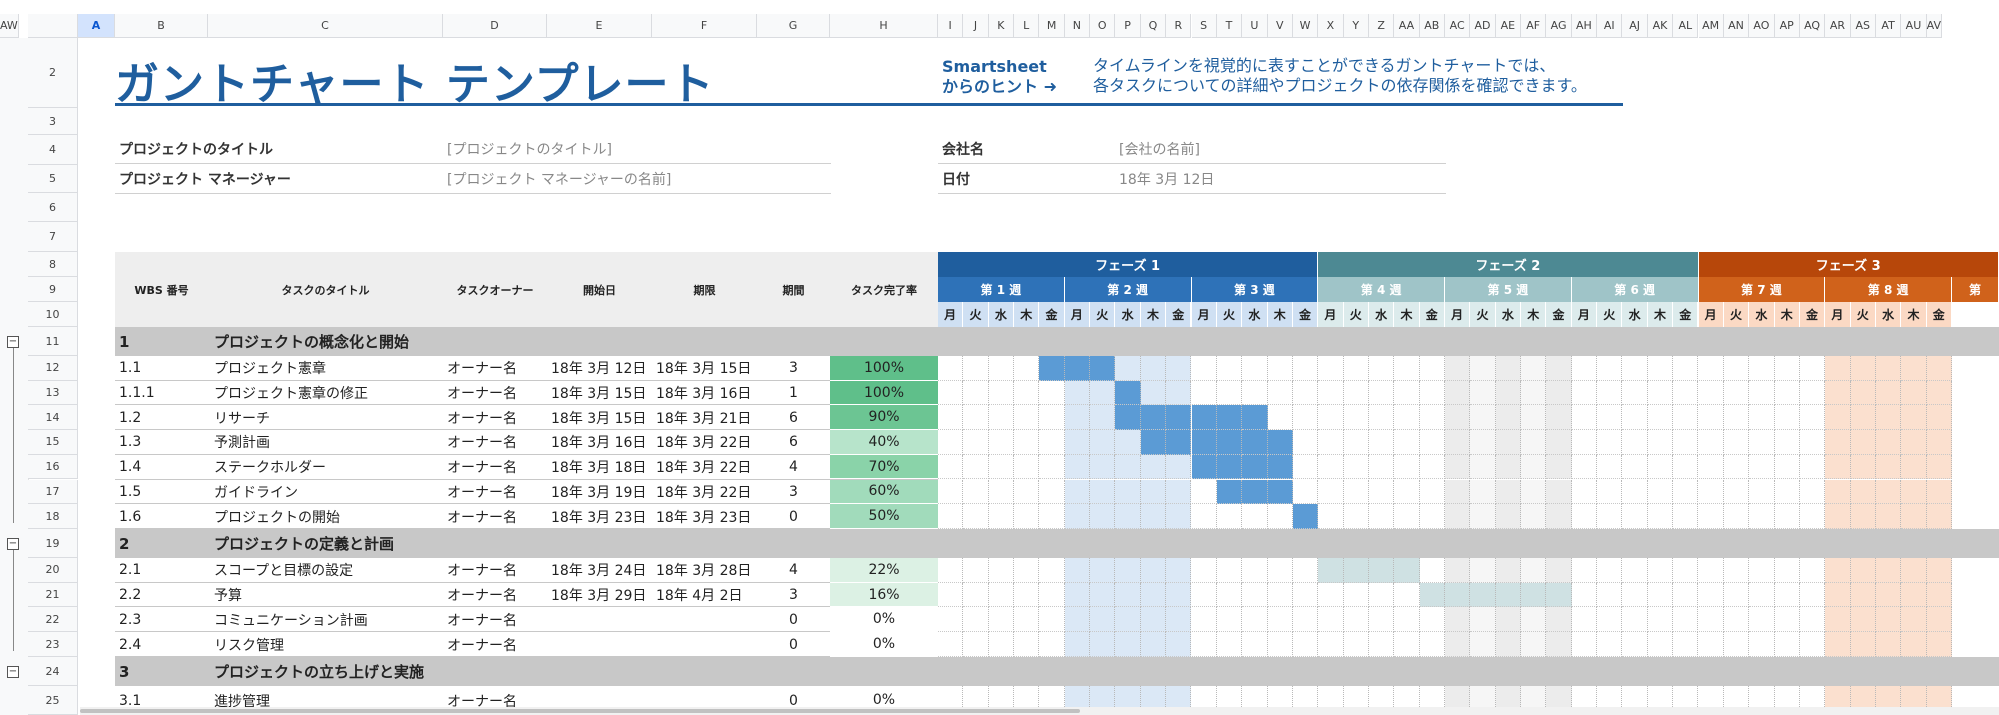  Describe the element at coordinates (793, 417) in the screenshot. I see `task-duration: 6` at that location.